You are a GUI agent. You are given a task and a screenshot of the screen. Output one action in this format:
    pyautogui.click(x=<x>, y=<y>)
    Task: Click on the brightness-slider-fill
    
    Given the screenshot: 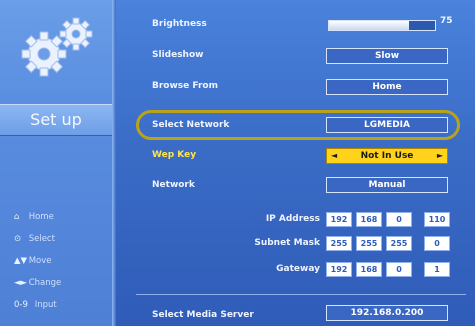 What is the action you would take?
    pyautogui.click(x=369, y=25)
    